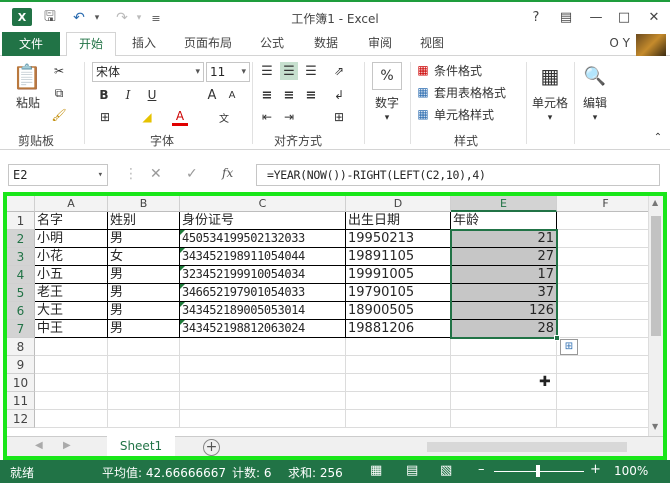  Describe the element at coordinates (21, 401) in the screenshot. I see `row-header: 11` at that location.